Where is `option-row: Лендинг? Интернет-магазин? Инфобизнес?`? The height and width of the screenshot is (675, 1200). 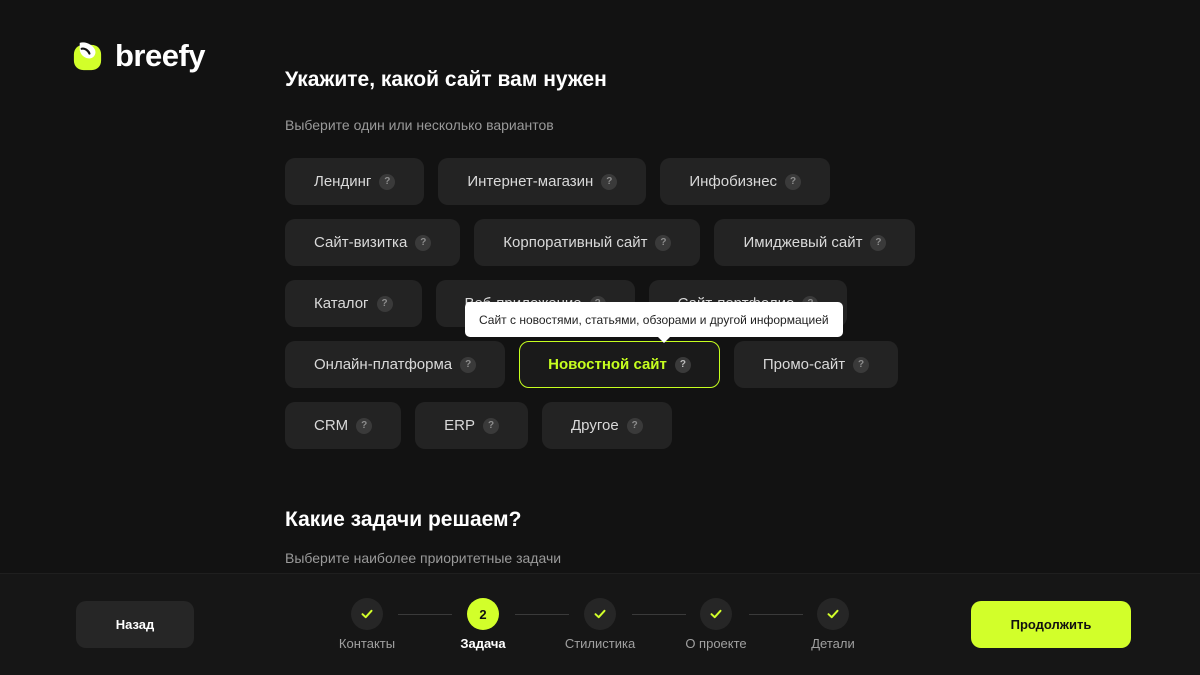
option-row: Лендинг? Интернет-магазин? Инфобизнес? is located at coordinates (635, 181).